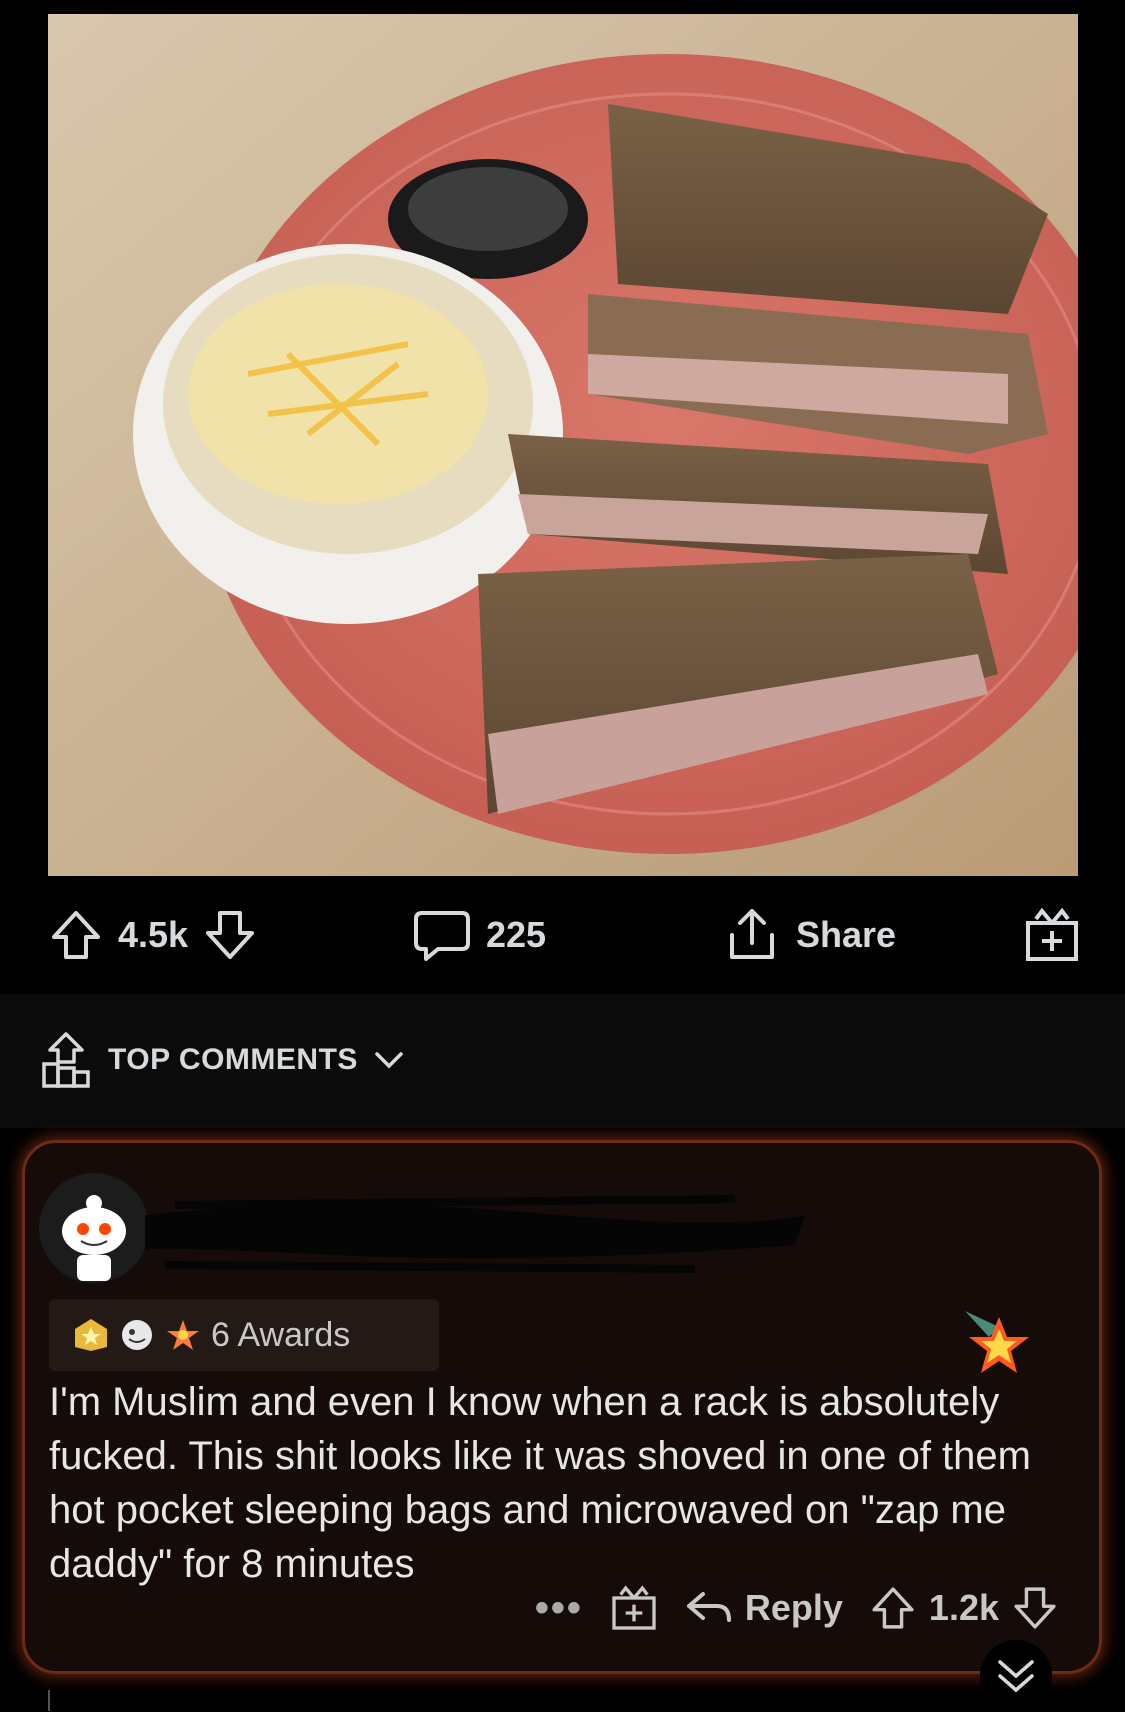 Image resolution: width=1125 pixels, height=1712 pixels. Describe the element at coordinates (793, 1607) in the screenshot. I see `reply-label: Reply` at that location.